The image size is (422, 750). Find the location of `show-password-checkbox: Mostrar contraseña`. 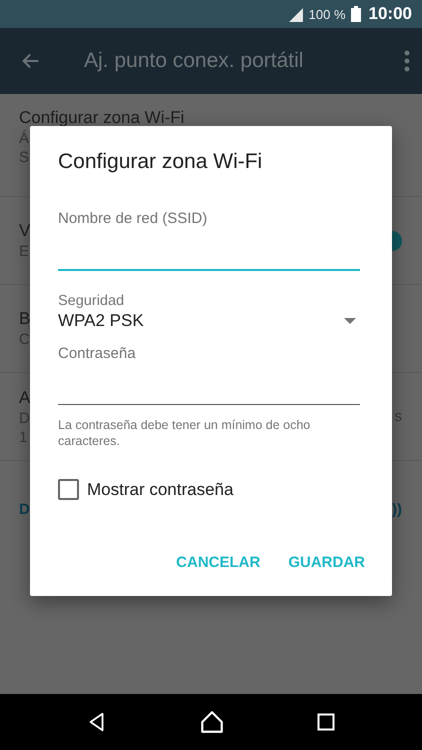

show-password-checkbox: Mostrar contraseña is located at coordinates (146, 489).